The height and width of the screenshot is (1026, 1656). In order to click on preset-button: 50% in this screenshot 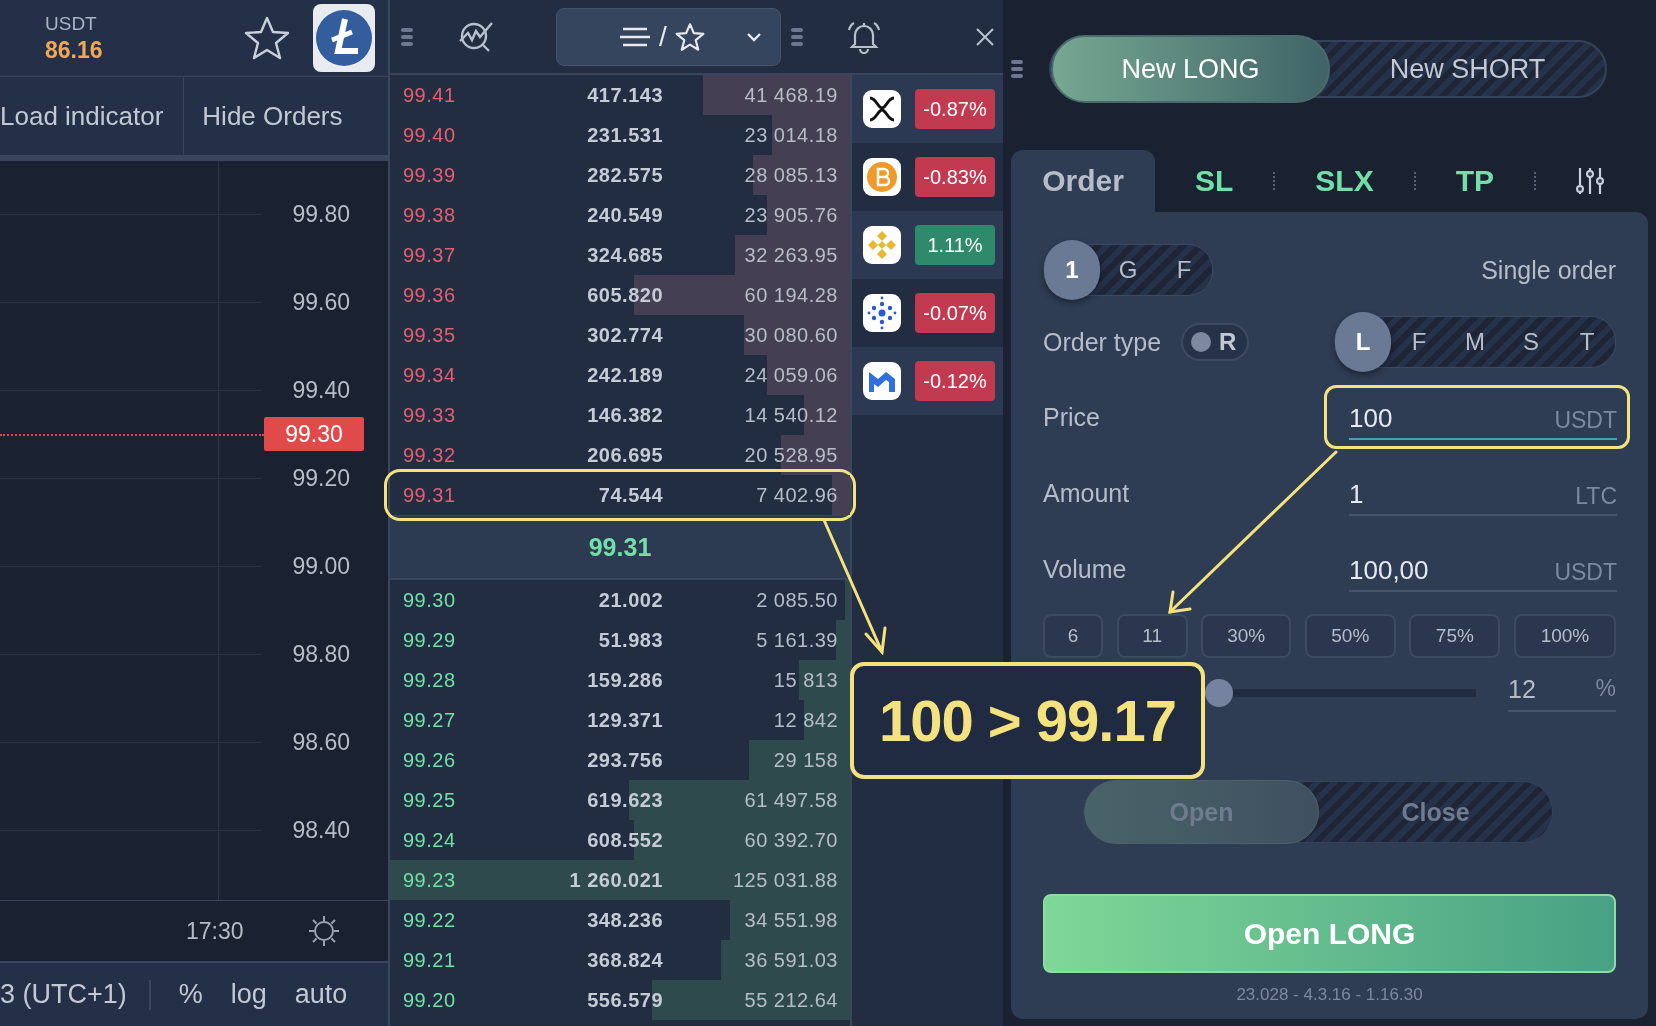, I will do `click(1350, 636)`.